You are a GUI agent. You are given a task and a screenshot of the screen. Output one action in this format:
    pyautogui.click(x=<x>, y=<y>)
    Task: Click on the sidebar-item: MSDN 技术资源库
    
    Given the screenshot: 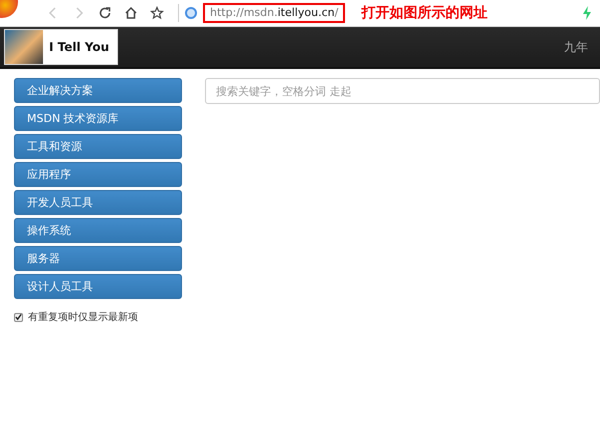 What is the action you would take?
    pyautogui.click(x=98, y=118)
    